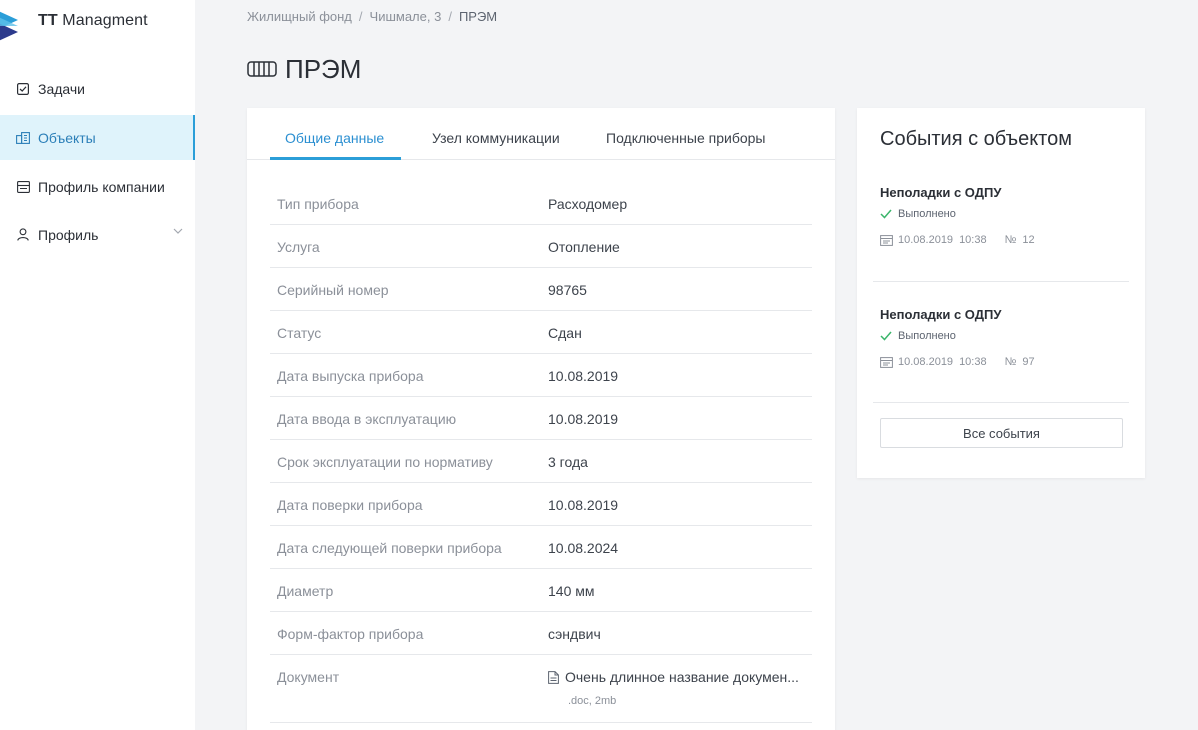  What do you see at coordinates (318, 204) in the screenshot?
I see `detail-key: Тип прибора` at bounding box center [318, 204].